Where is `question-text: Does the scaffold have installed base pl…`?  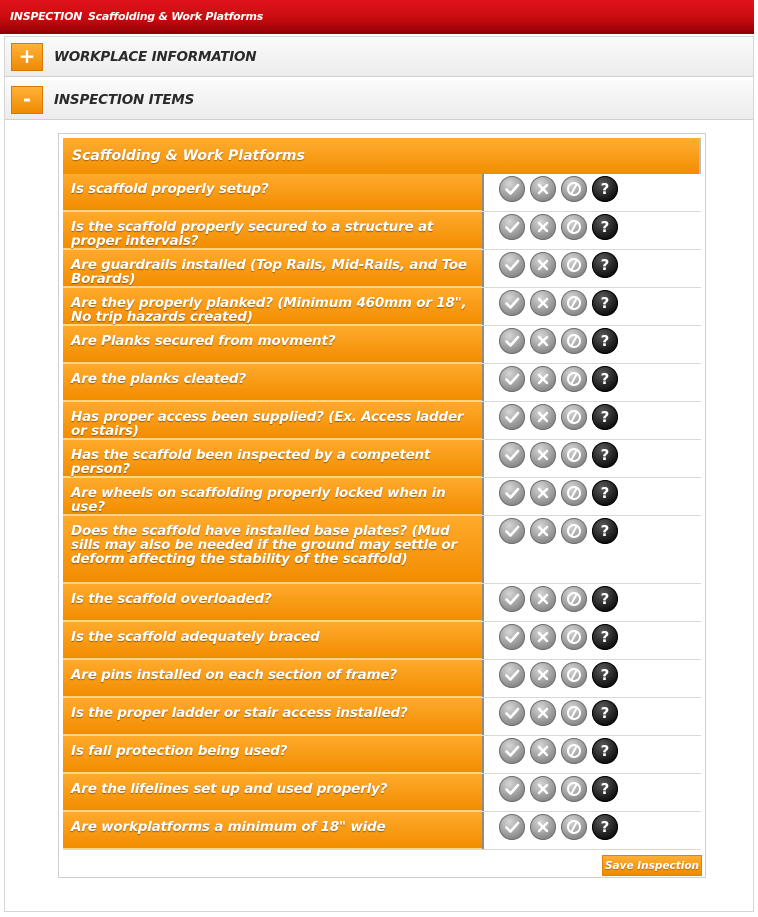 question-text: Does the scaffold have installed base pl… is located at coordinates (272, 549).